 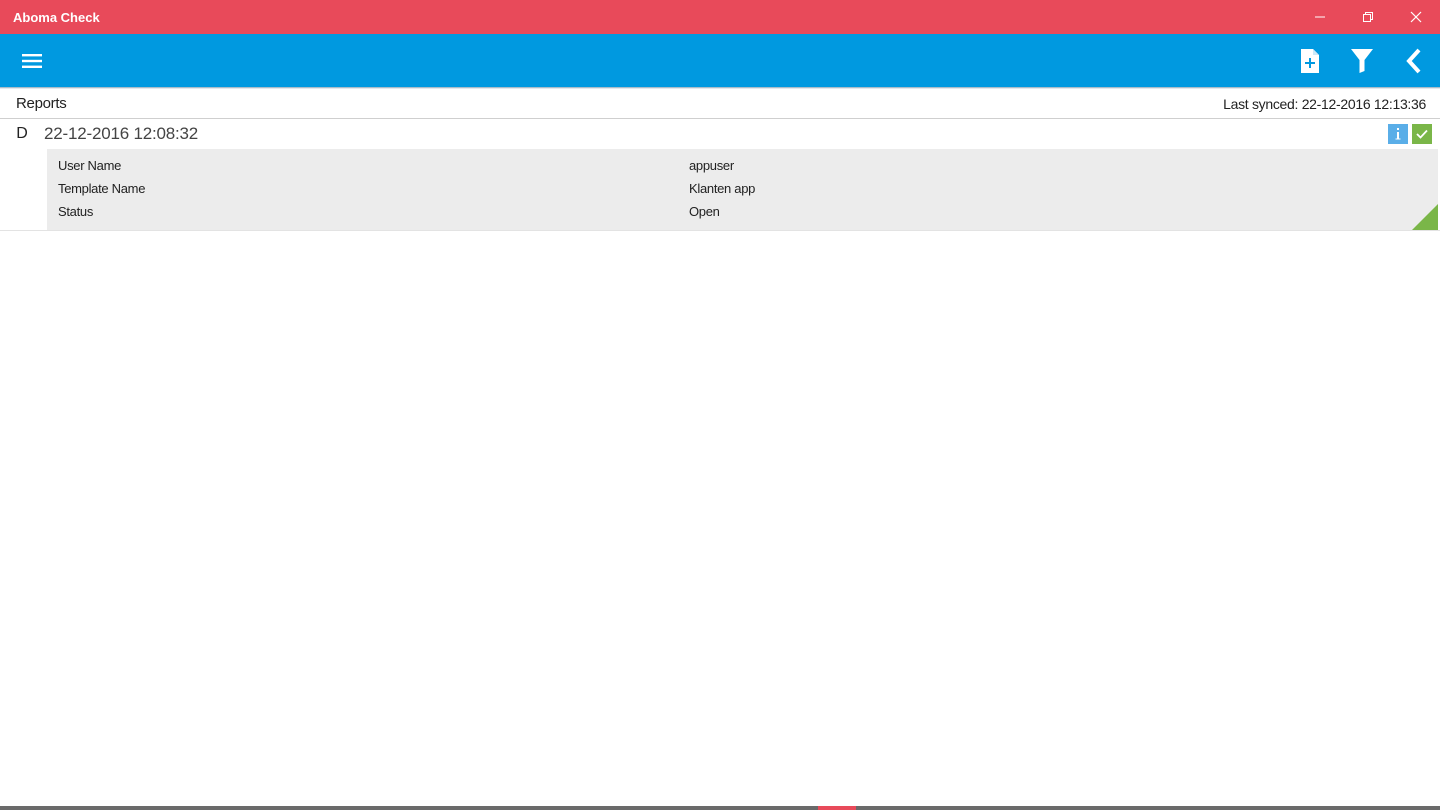 What do you see at coordinates (90, 165) in the screenshot?
I see `detail-label: User Name` at bounding box center [90, 165].